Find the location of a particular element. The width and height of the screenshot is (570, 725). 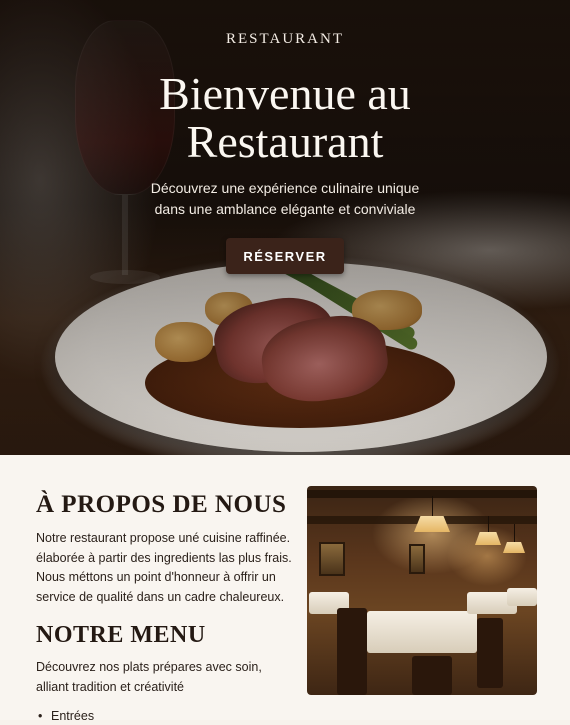

menu-list: Entrées is located at coordinates (65, 716).